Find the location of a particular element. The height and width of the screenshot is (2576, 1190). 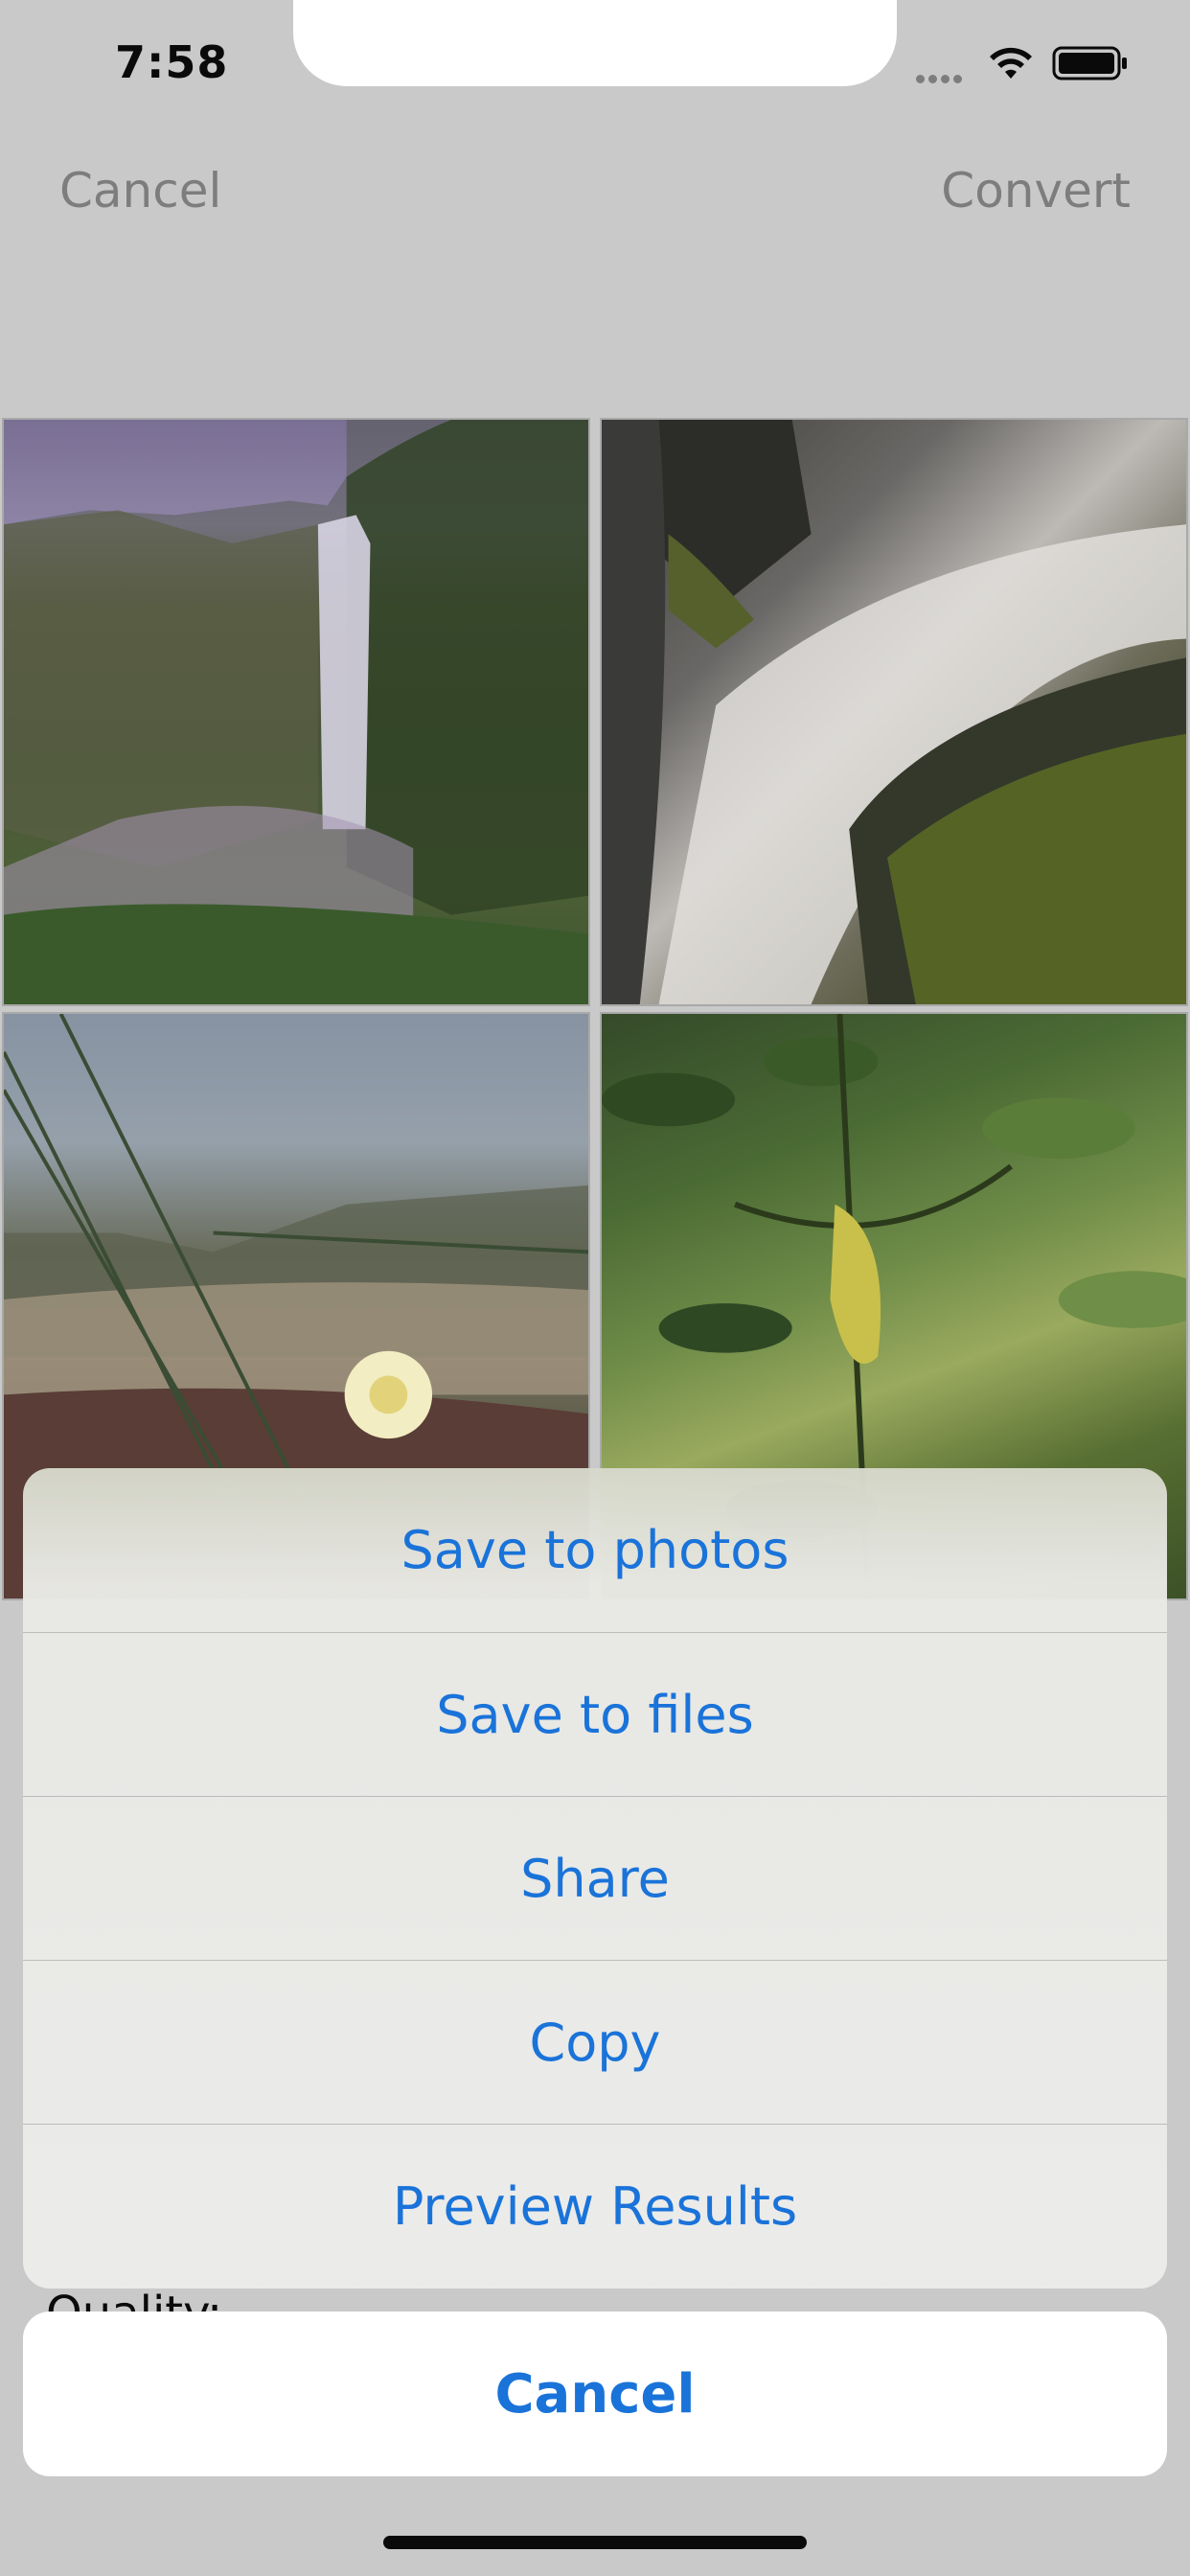

action-sheet-cancel-button: Cancel is located at coordinates (595, 2394).